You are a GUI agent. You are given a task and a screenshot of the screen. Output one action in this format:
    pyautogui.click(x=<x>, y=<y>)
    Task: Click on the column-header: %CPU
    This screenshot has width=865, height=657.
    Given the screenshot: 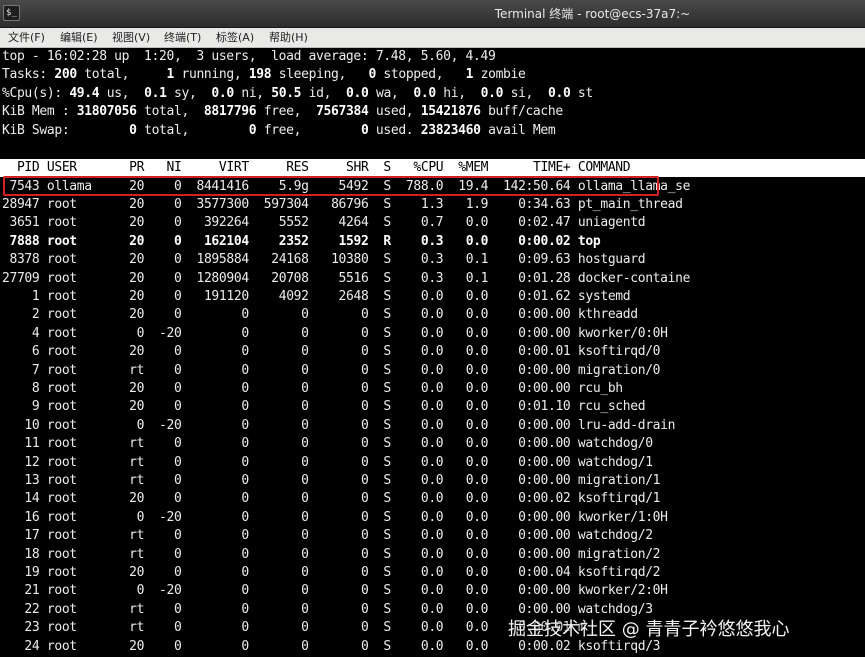 What is the action you would take?
    pyautogui.click(x=421, y=167)
    